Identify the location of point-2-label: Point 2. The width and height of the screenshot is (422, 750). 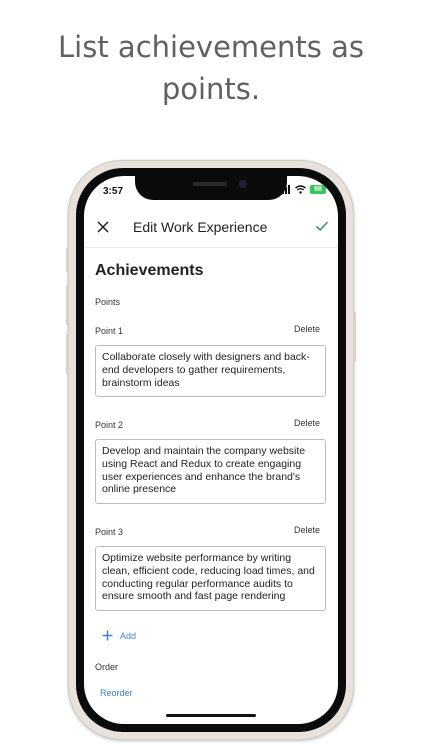
(109, 425).